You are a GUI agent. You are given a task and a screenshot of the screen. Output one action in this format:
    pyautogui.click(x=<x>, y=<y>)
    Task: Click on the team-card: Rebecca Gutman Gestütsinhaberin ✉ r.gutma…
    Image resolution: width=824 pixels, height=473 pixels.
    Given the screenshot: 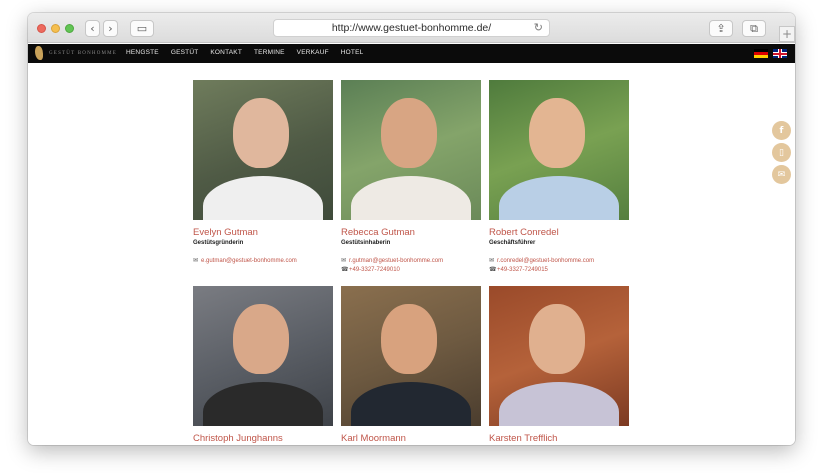 What is the action you would take?
    pyautogui.click(x=411, y=177)
    